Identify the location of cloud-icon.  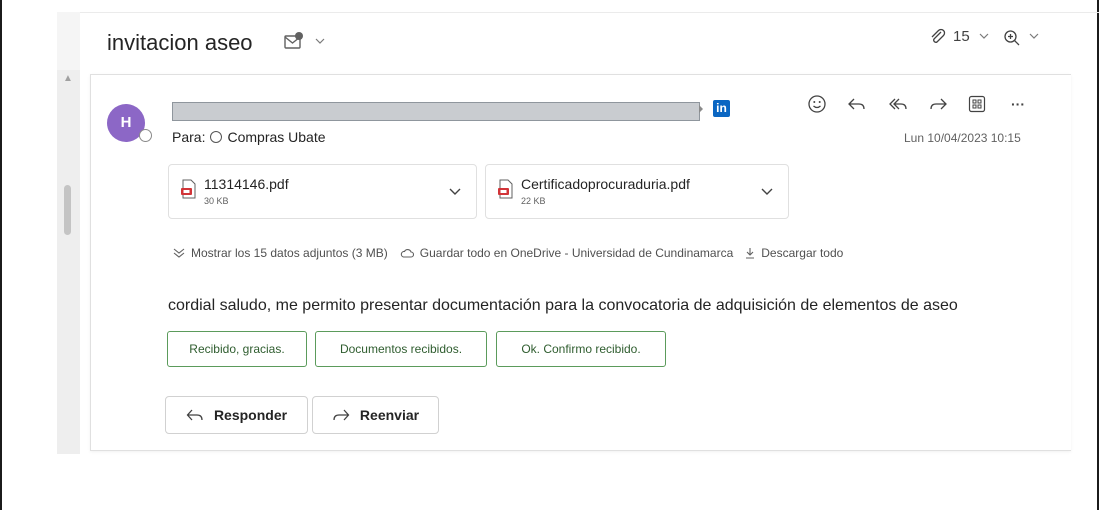
(407, 253).